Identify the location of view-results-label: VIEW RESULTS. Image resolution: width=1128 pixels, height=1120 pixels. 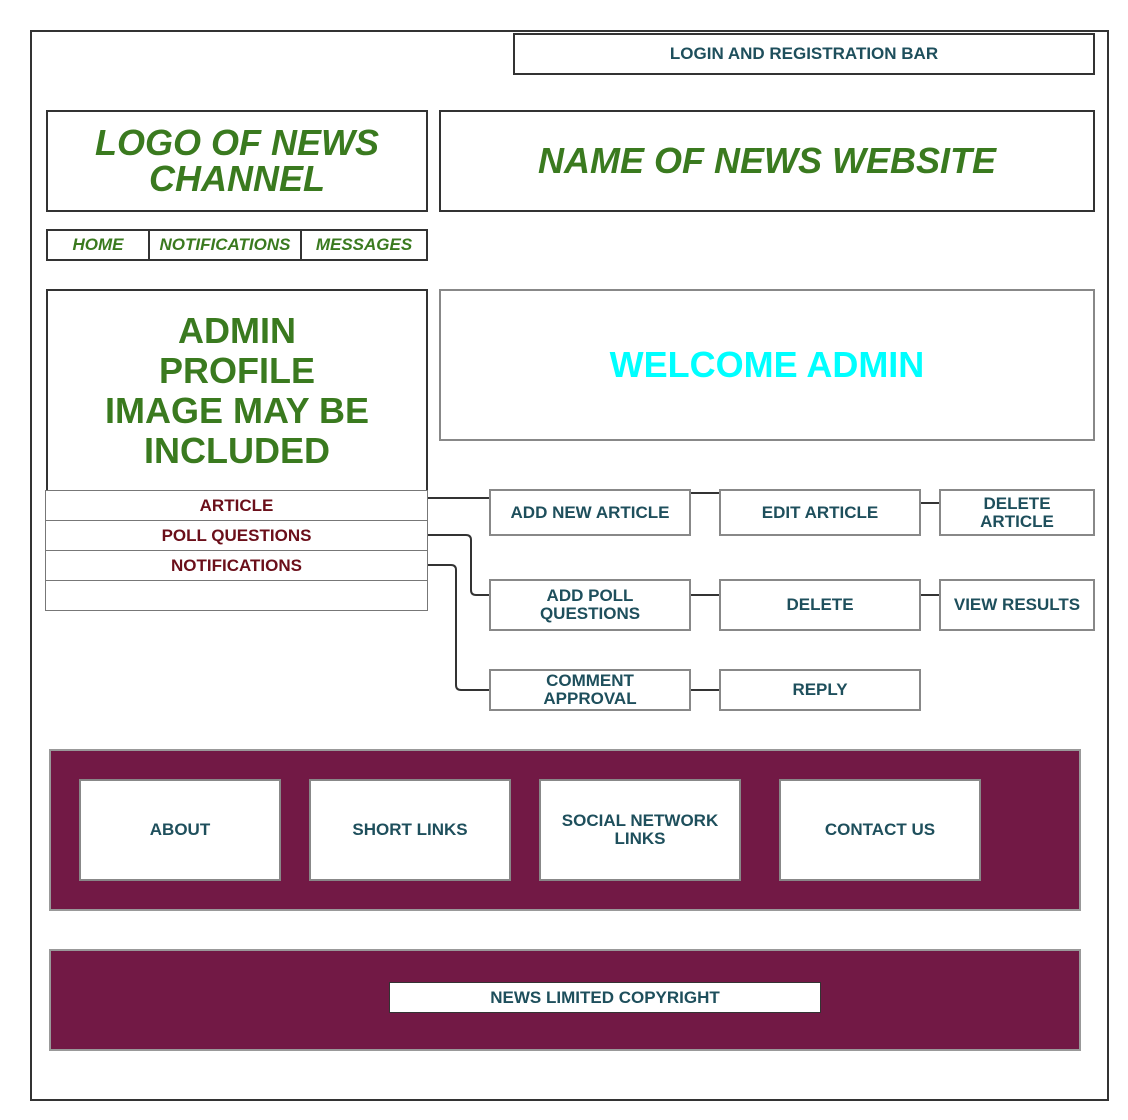
(1017, 604).